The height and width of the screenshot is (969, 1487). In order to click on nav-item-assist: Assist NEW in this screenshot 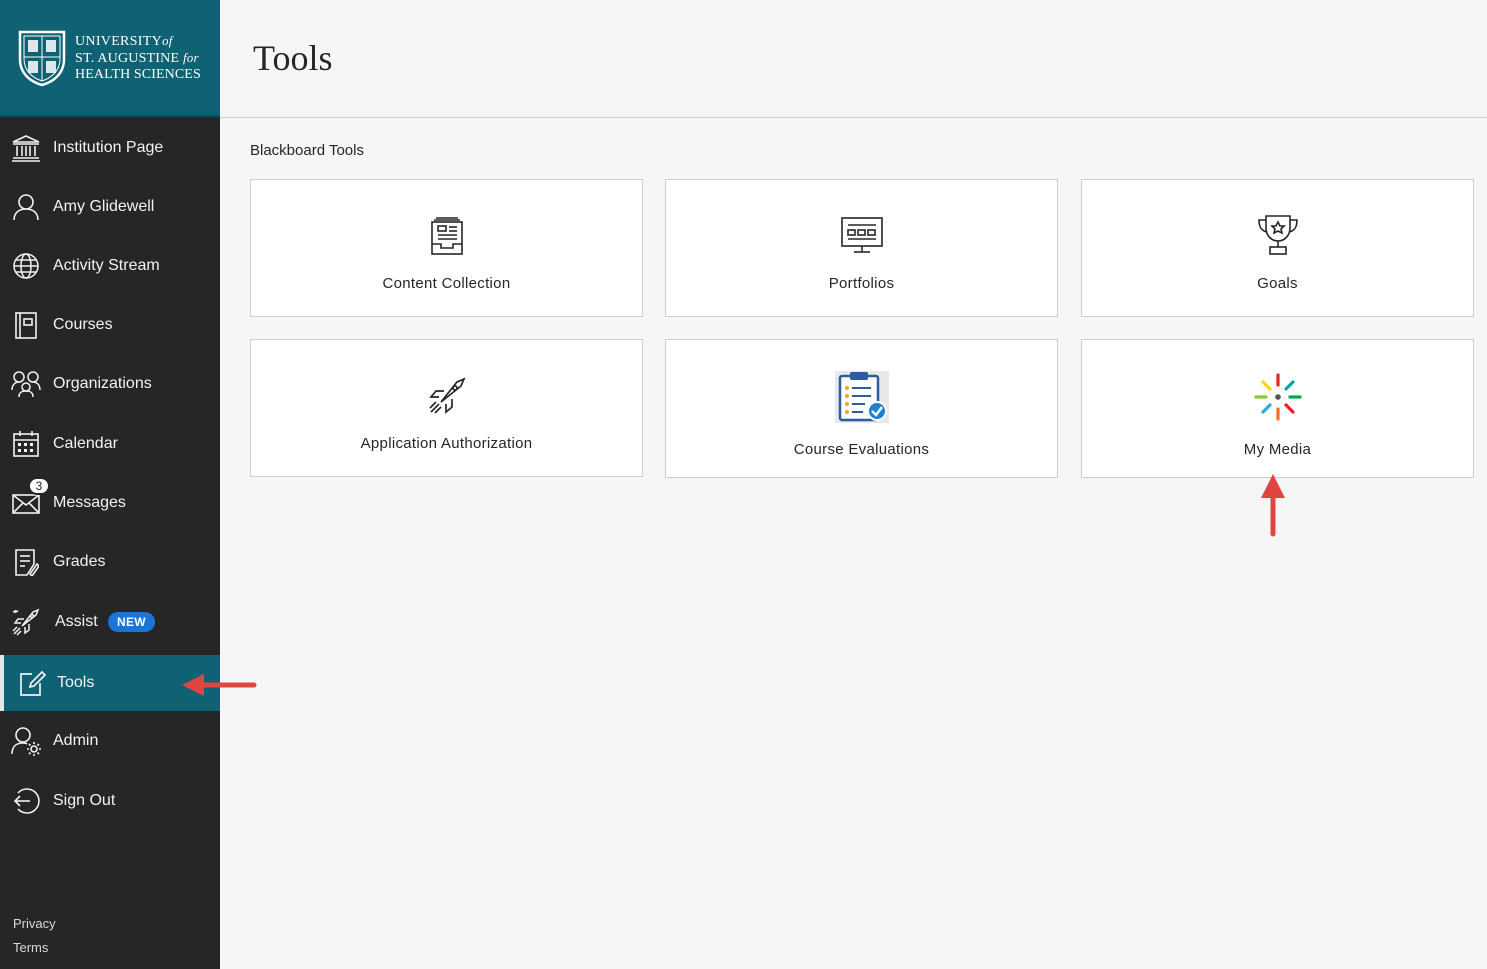, I will do `click(110, 622)`.